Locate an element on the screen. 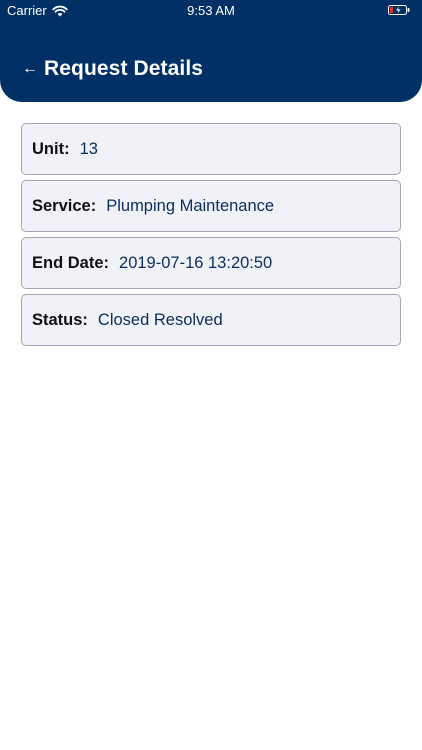 The width and height of the screenshot is (422, 750). status-bar: Carrier 9:53 AM is located at coordinates (211, 11).